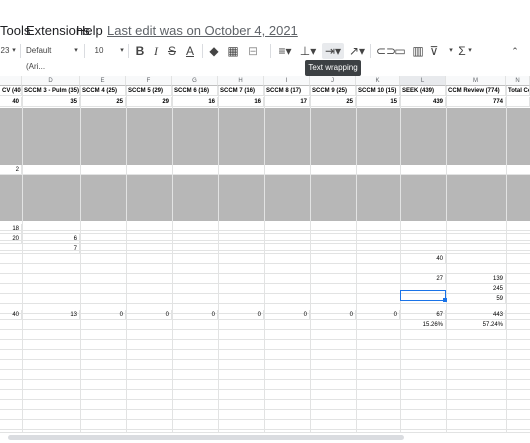  Describe the element at coordinates (378, 91) in the screenshot. I see `table-cell: SCCM 10 (15)` at that location.